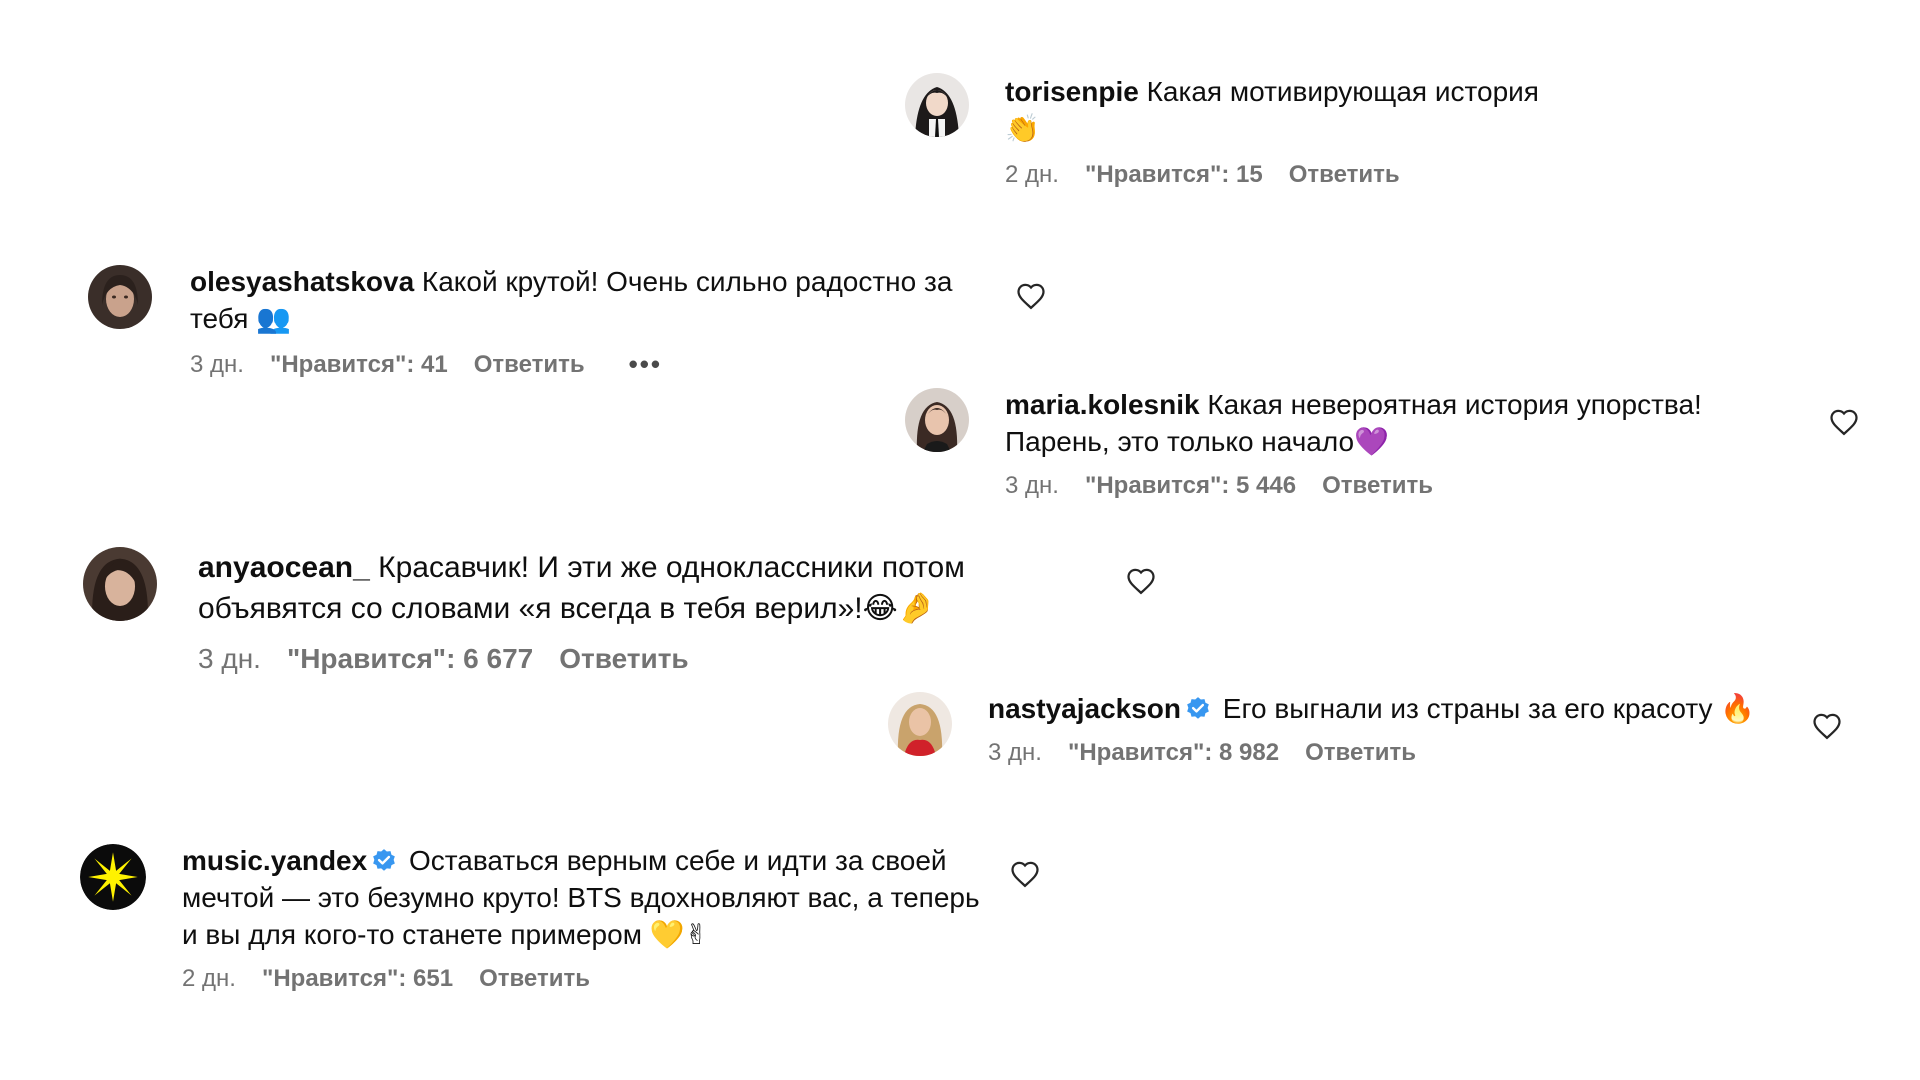 The height and width of the screenshot is (1080, 1920). Describe the element at coordinates (357, 979) in the screenshot. I see `likes-count: "Нравится": 651` at that location.